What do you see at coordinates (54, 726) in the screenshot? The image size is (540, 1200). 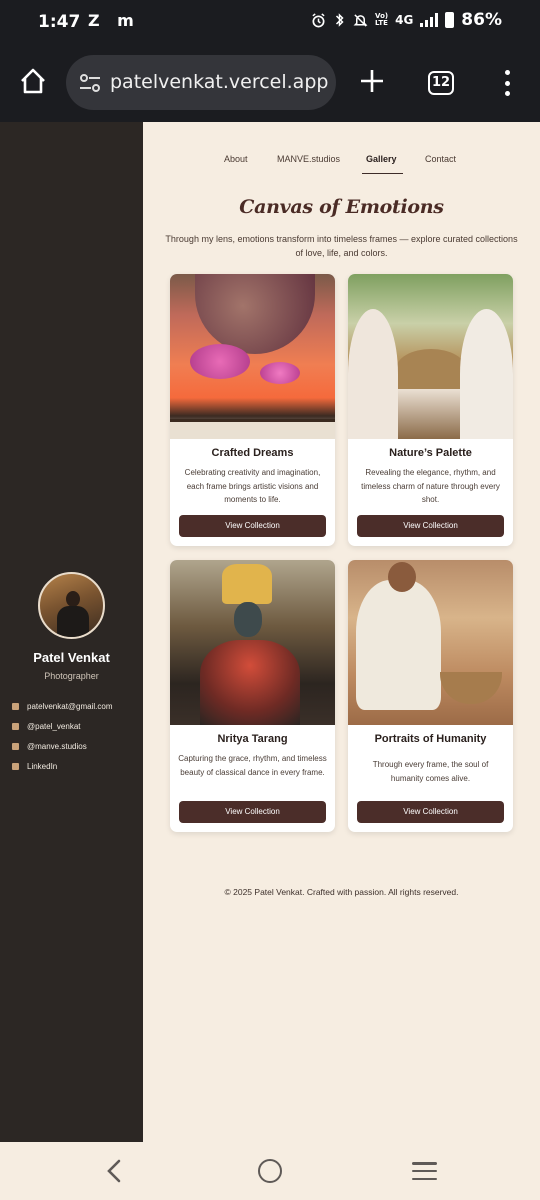 I see `contact-instagram-personal-label: @patel_venkat` at bounding box center [54, 726].